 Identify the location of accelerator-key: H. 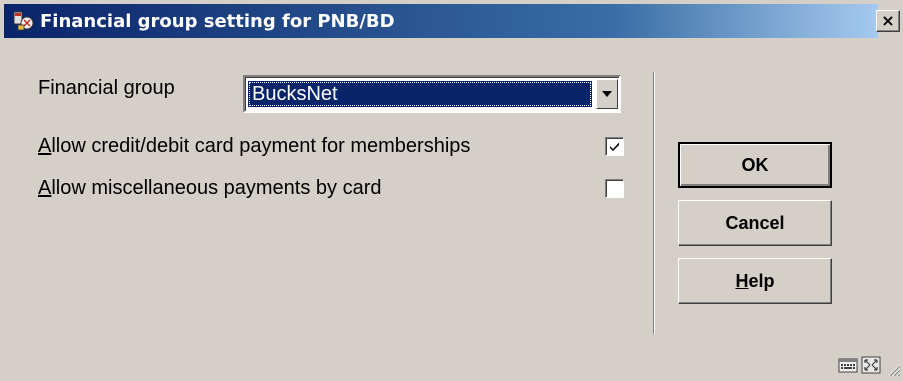
(742, 280).